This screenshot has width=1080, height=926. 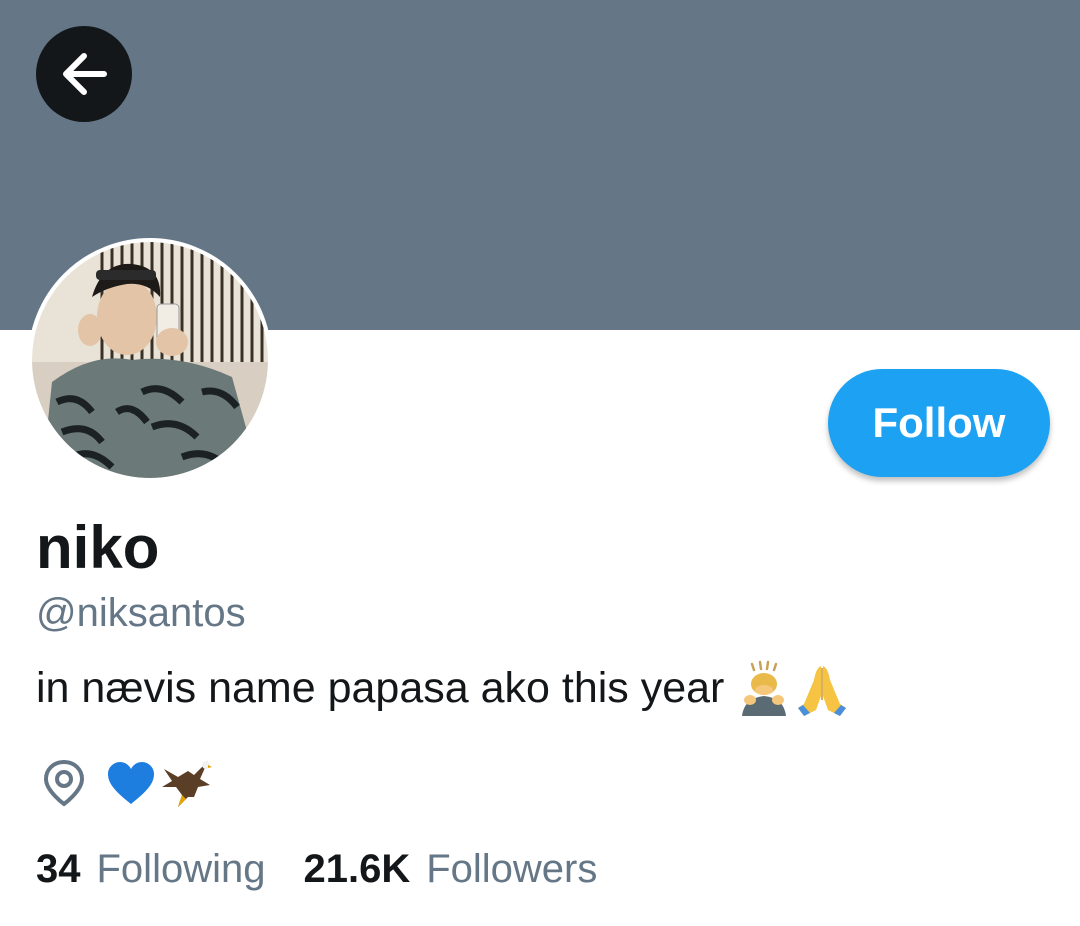 I want to click on blue-heart-emoji, so click(x=131, y=783).